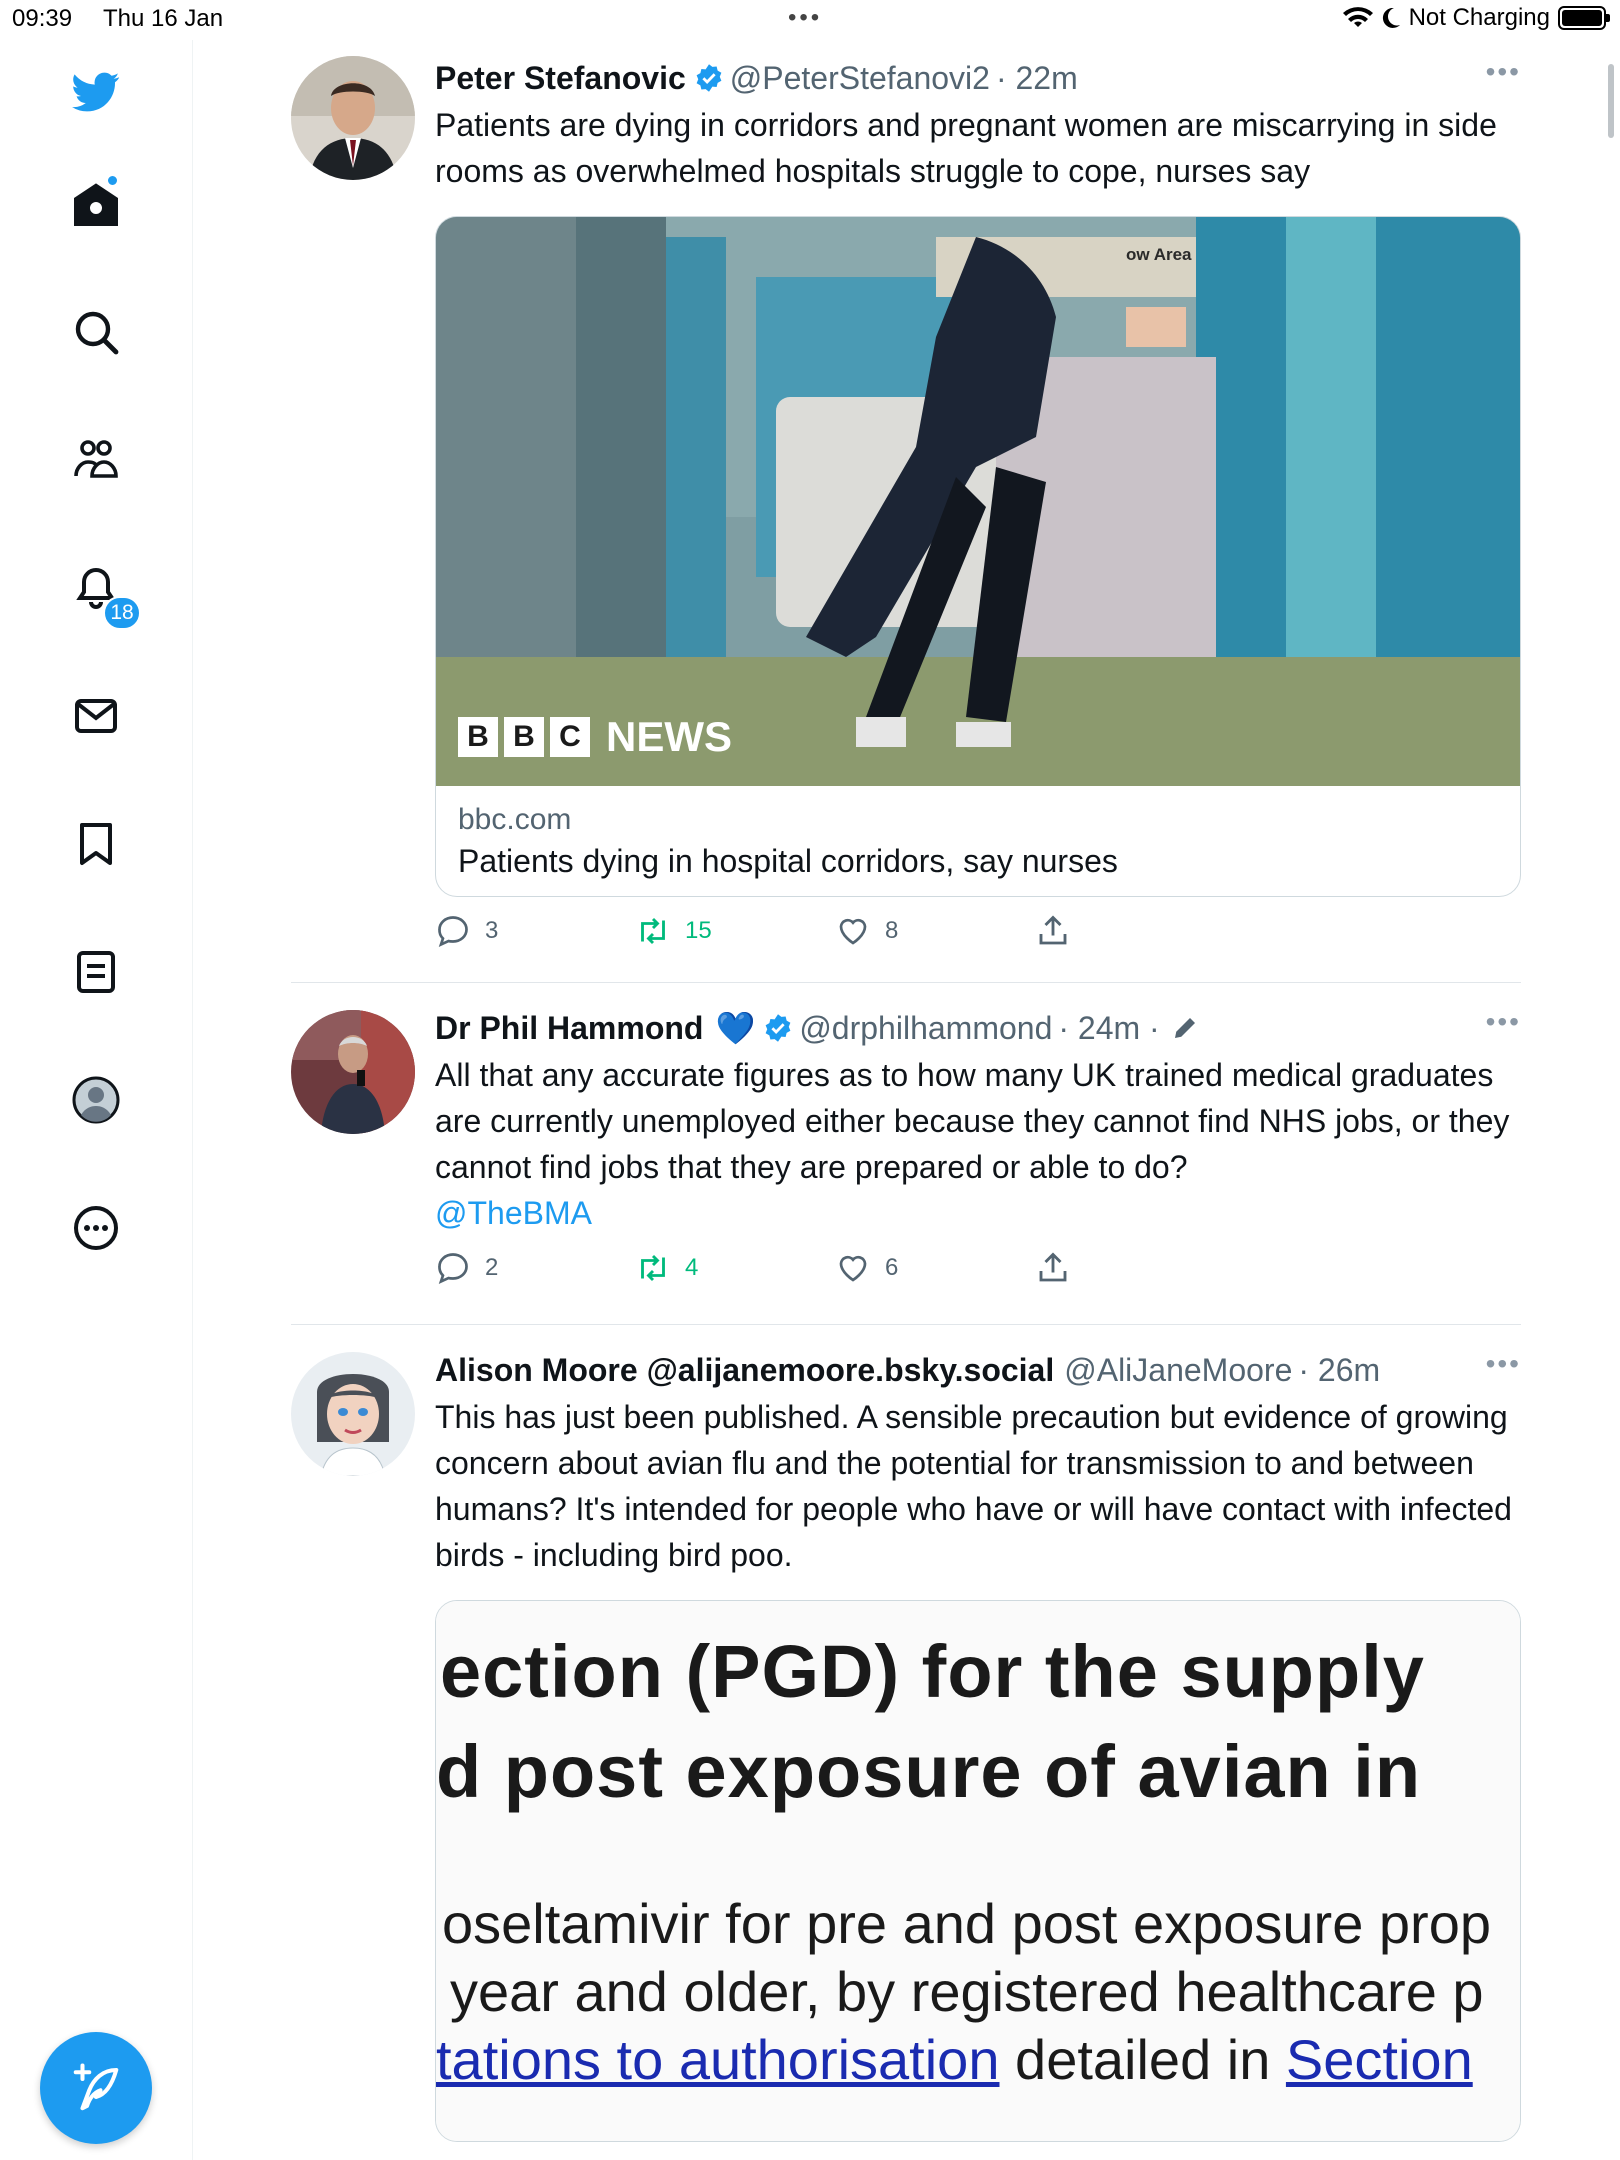 This screenshot has width=1620, height=2160. What do you see at coordinates (892, 930) in the screenshot?
I see `like-count: 8` at bounding box center [892, 930].